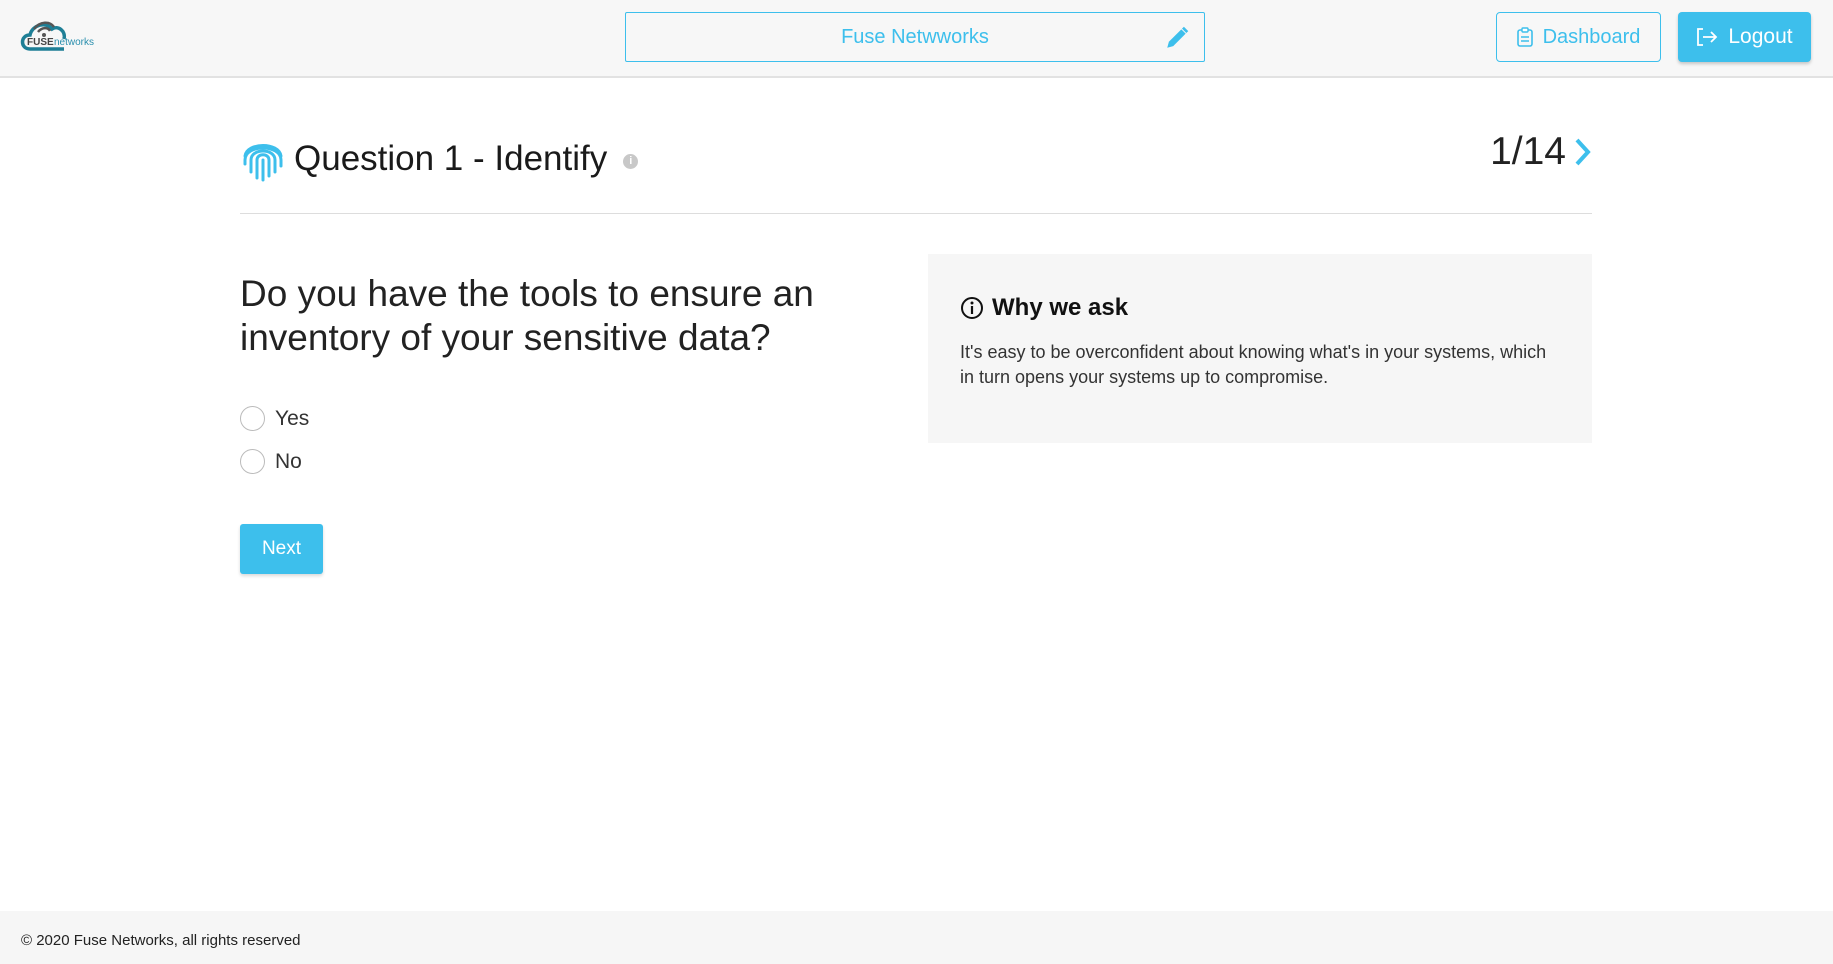 The image size is (1833, 964). Describe the element at coordinates (40, 42) in the screenshot. I see `svg-text: FUSE` at that location.